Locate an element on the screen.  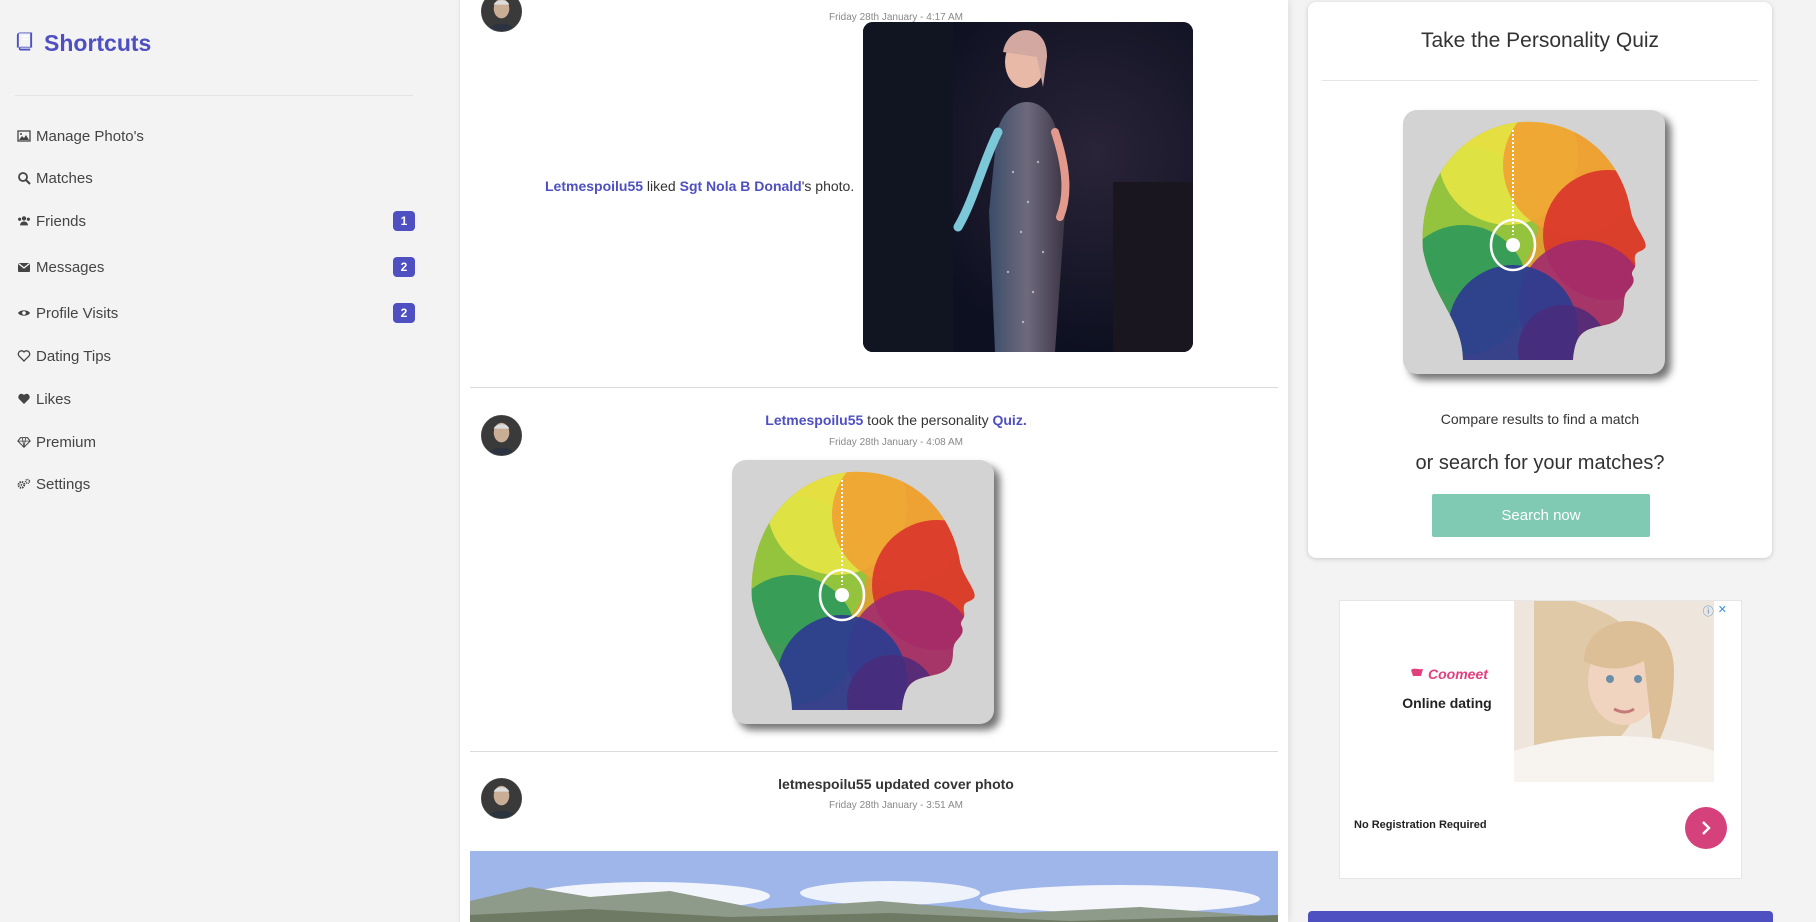
quiz-card-subtitle: Compare results to find a match is located at coordinates (1540, 419).